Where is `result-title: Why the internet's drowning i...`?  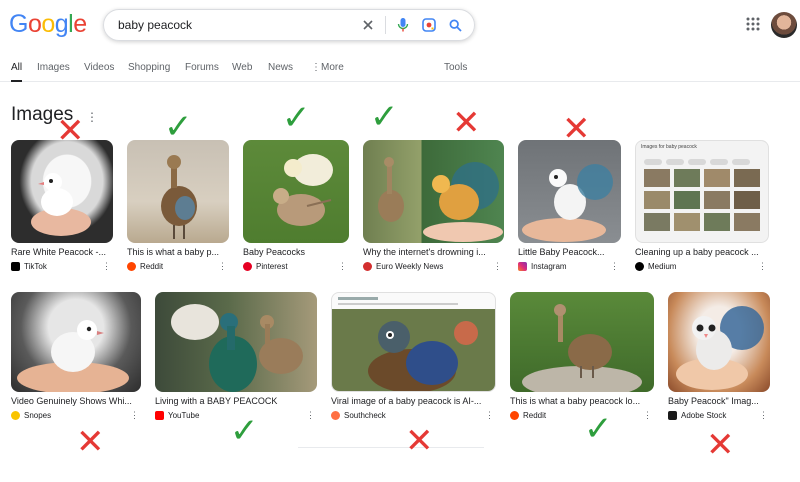
result-title: Why the internet's drowning i... is located at coordinates (433, 252).